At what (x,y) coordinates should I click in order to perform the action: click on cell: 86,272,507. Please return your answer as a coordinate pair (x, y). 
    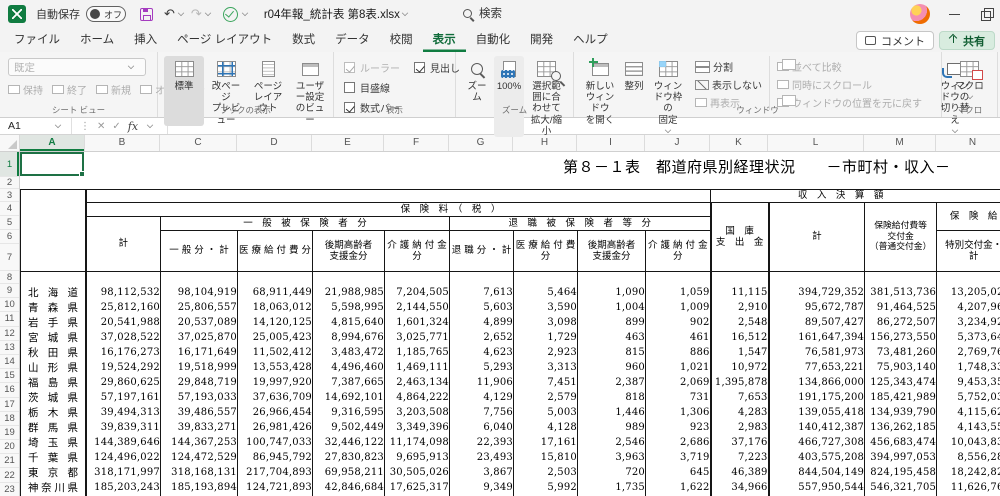
    Looking at the image, I should click on (900, 322).